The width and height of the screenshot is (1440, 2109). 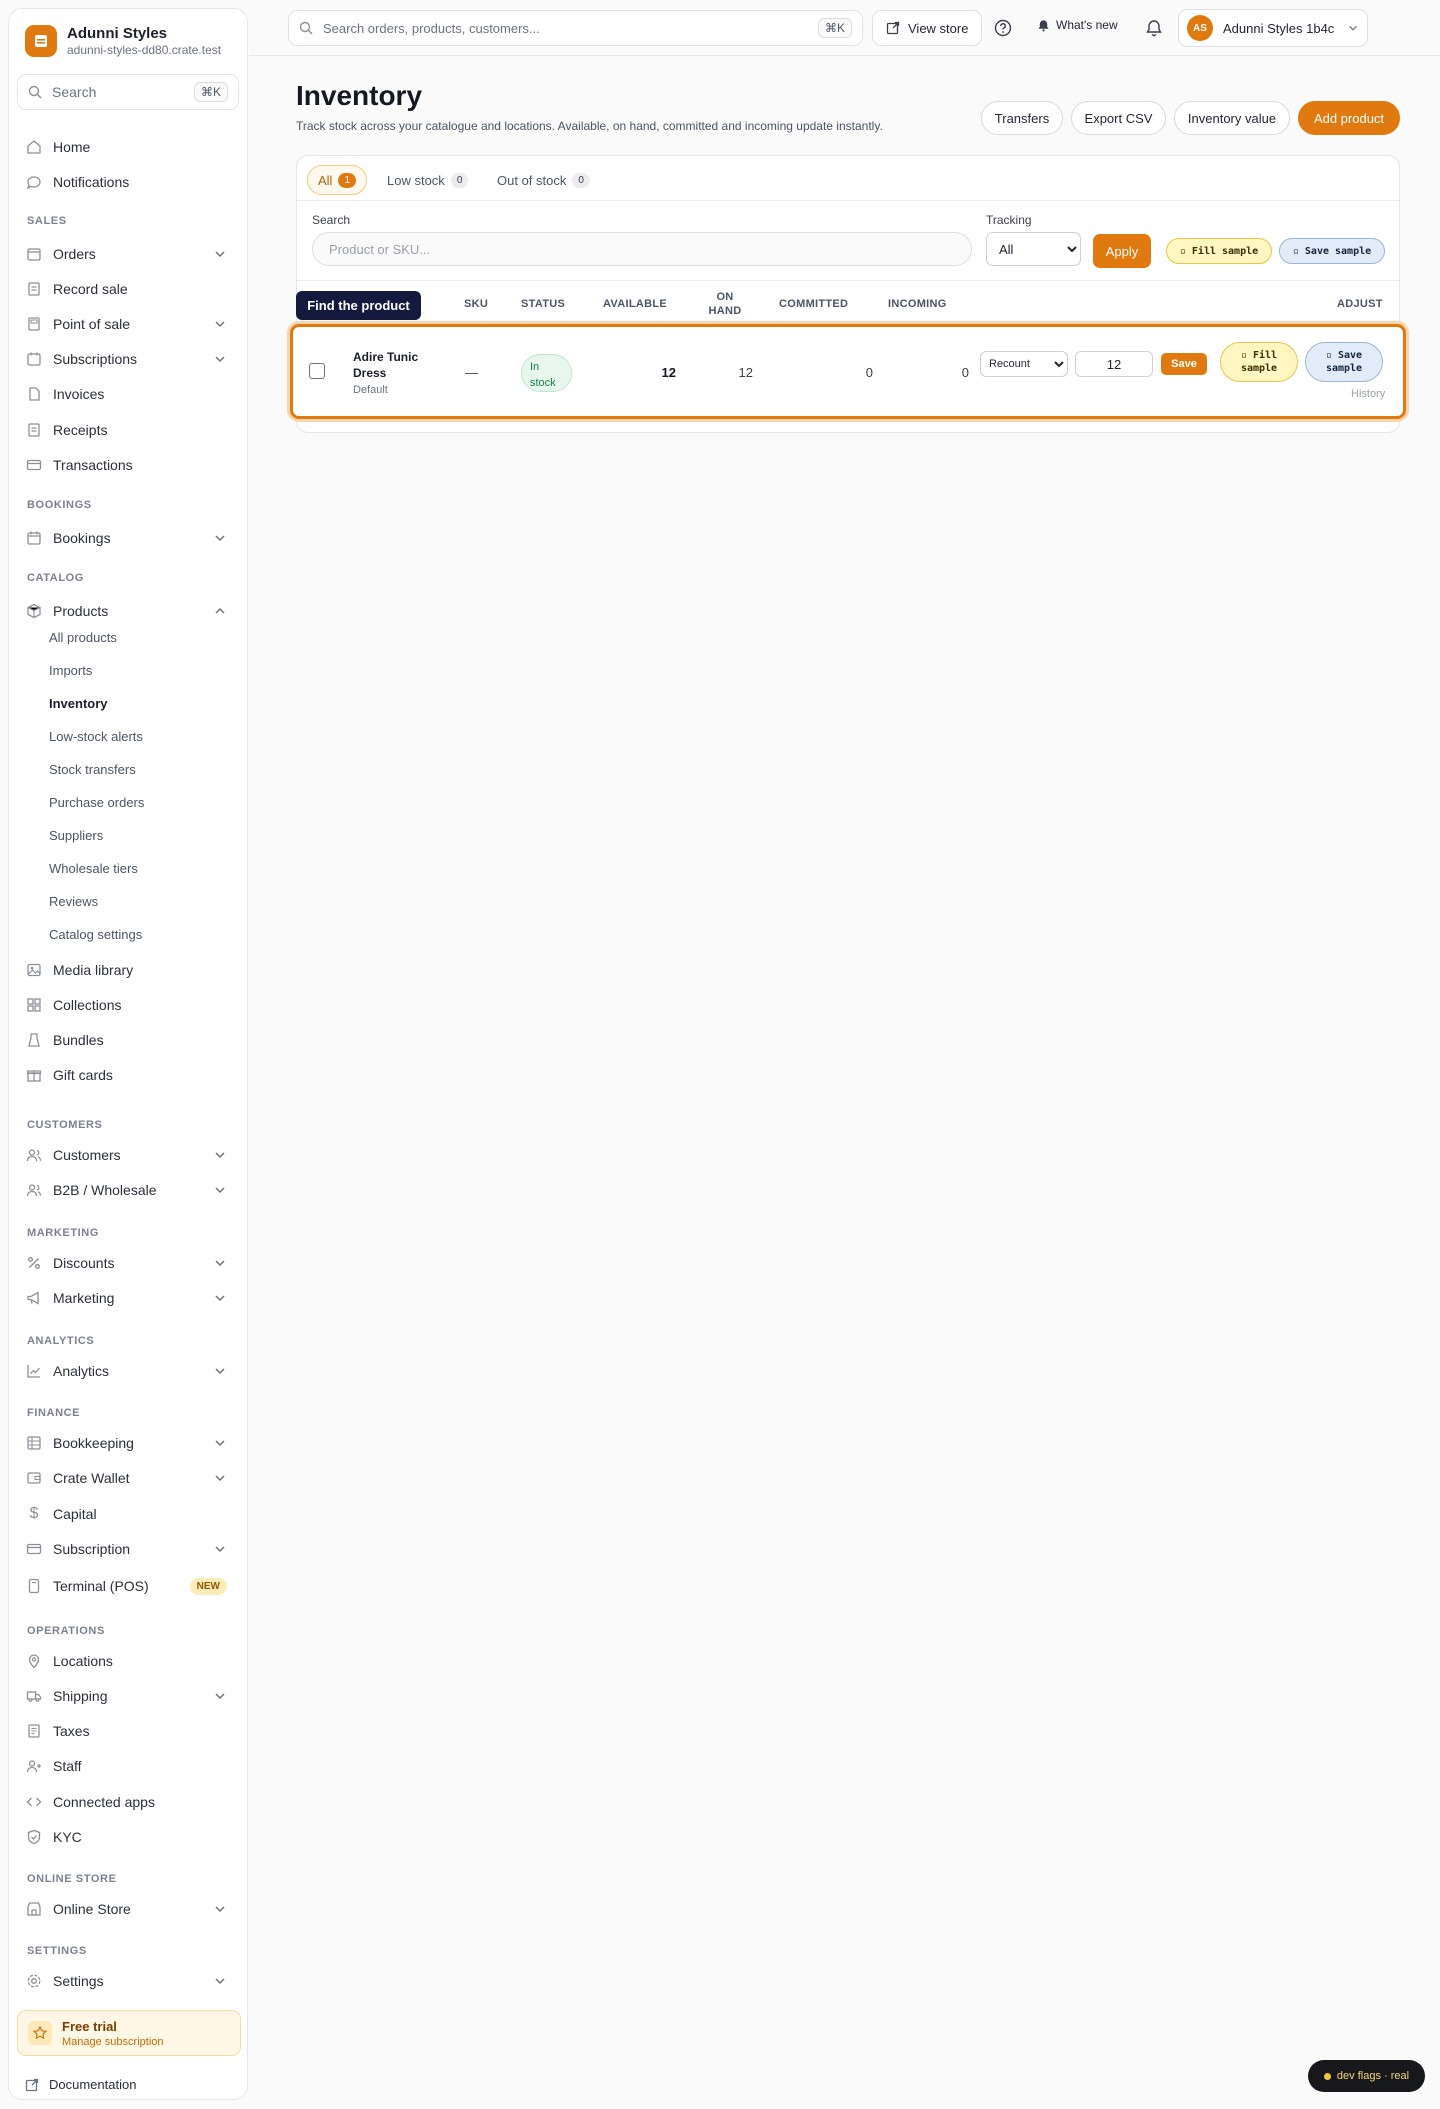 What do you see at coordinates (128, 1586) in the screenshot?
I see `nav-terminal-pos: Terminal (POS) NEW` at bounding box center [128, 1586].